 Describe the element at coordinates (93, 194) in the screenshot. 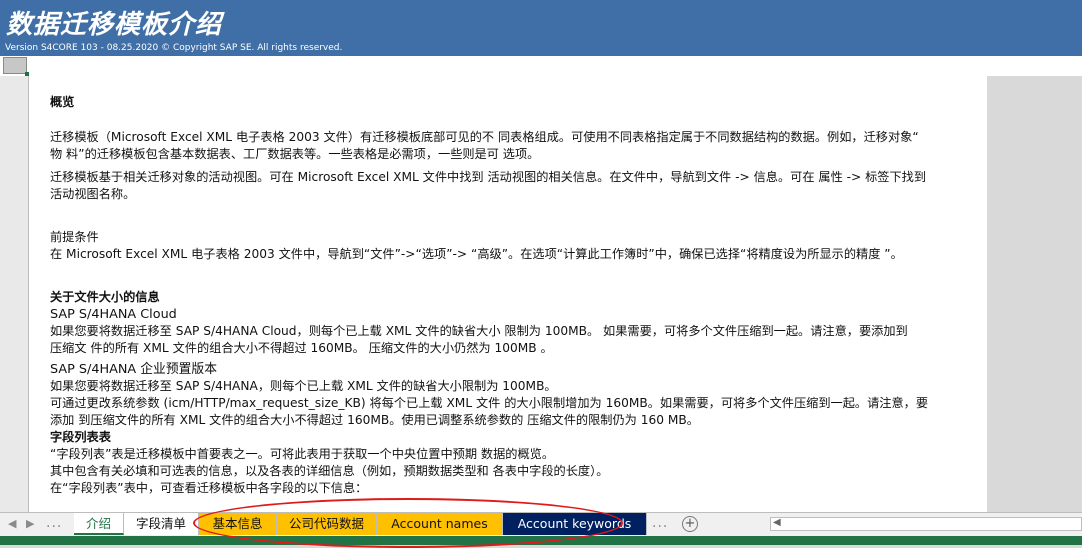

I see `overview-paragraph-2-line-2: 活动视图名称。` at that location.